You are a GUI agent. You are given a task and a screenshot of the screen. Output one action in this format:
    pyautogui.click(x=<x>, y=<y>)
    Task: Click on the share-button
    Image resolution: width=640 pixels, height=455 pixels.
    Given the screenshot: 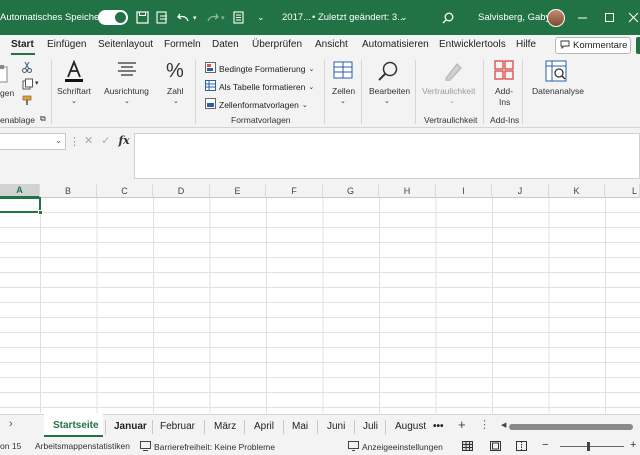 What is the action you would take?
    pyautogui.click(x=638, y=45)
    